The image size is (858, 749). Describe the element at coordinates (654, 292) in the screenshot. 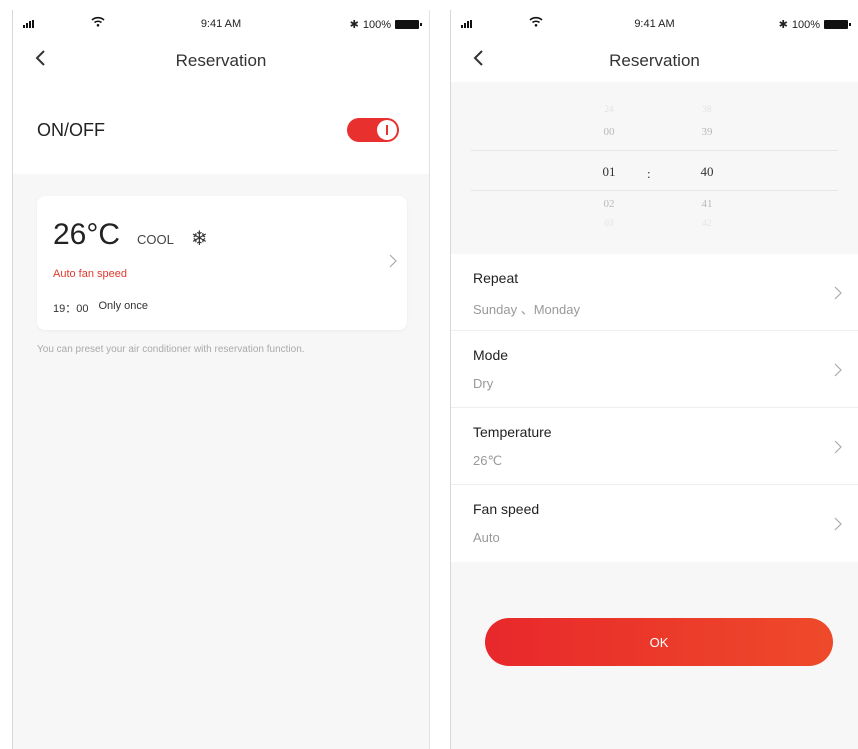

I see `repeat-row: Repeat Sunday 、Monday` at that location.